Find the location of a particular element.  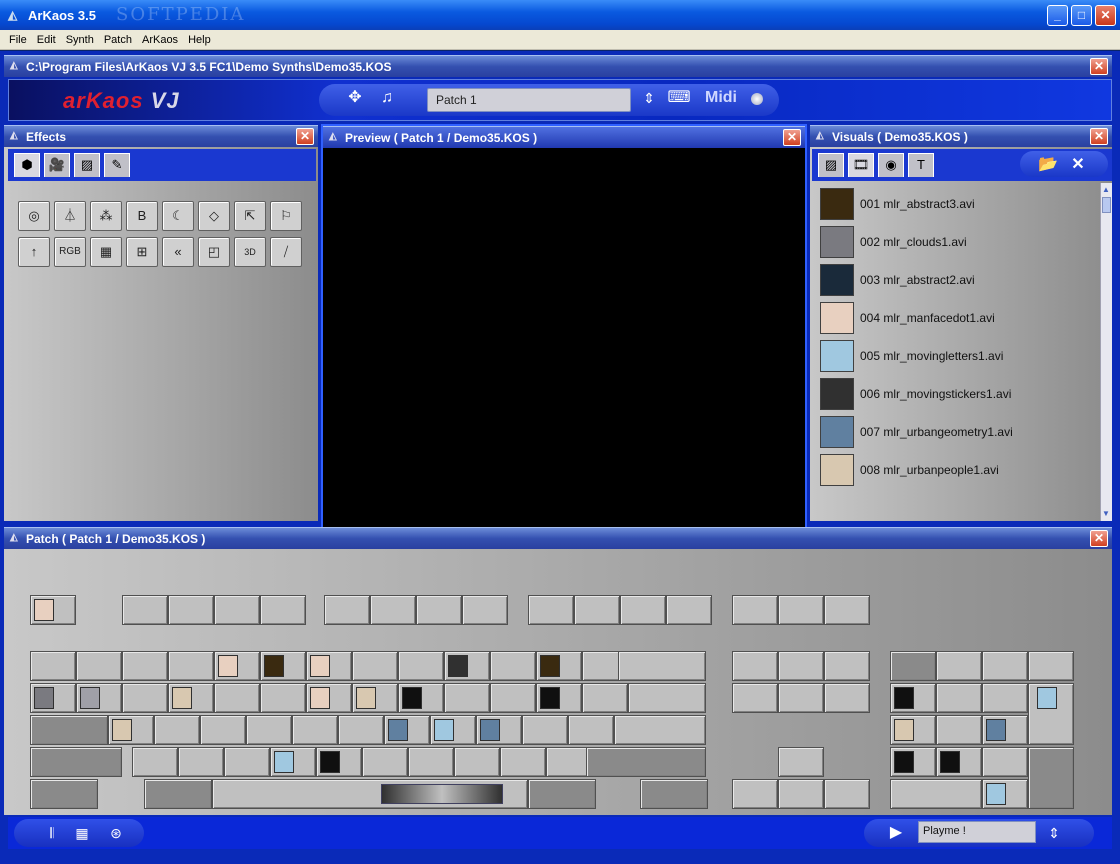

patch-name-field: Patch 1 is located at coordinates (529, 100).